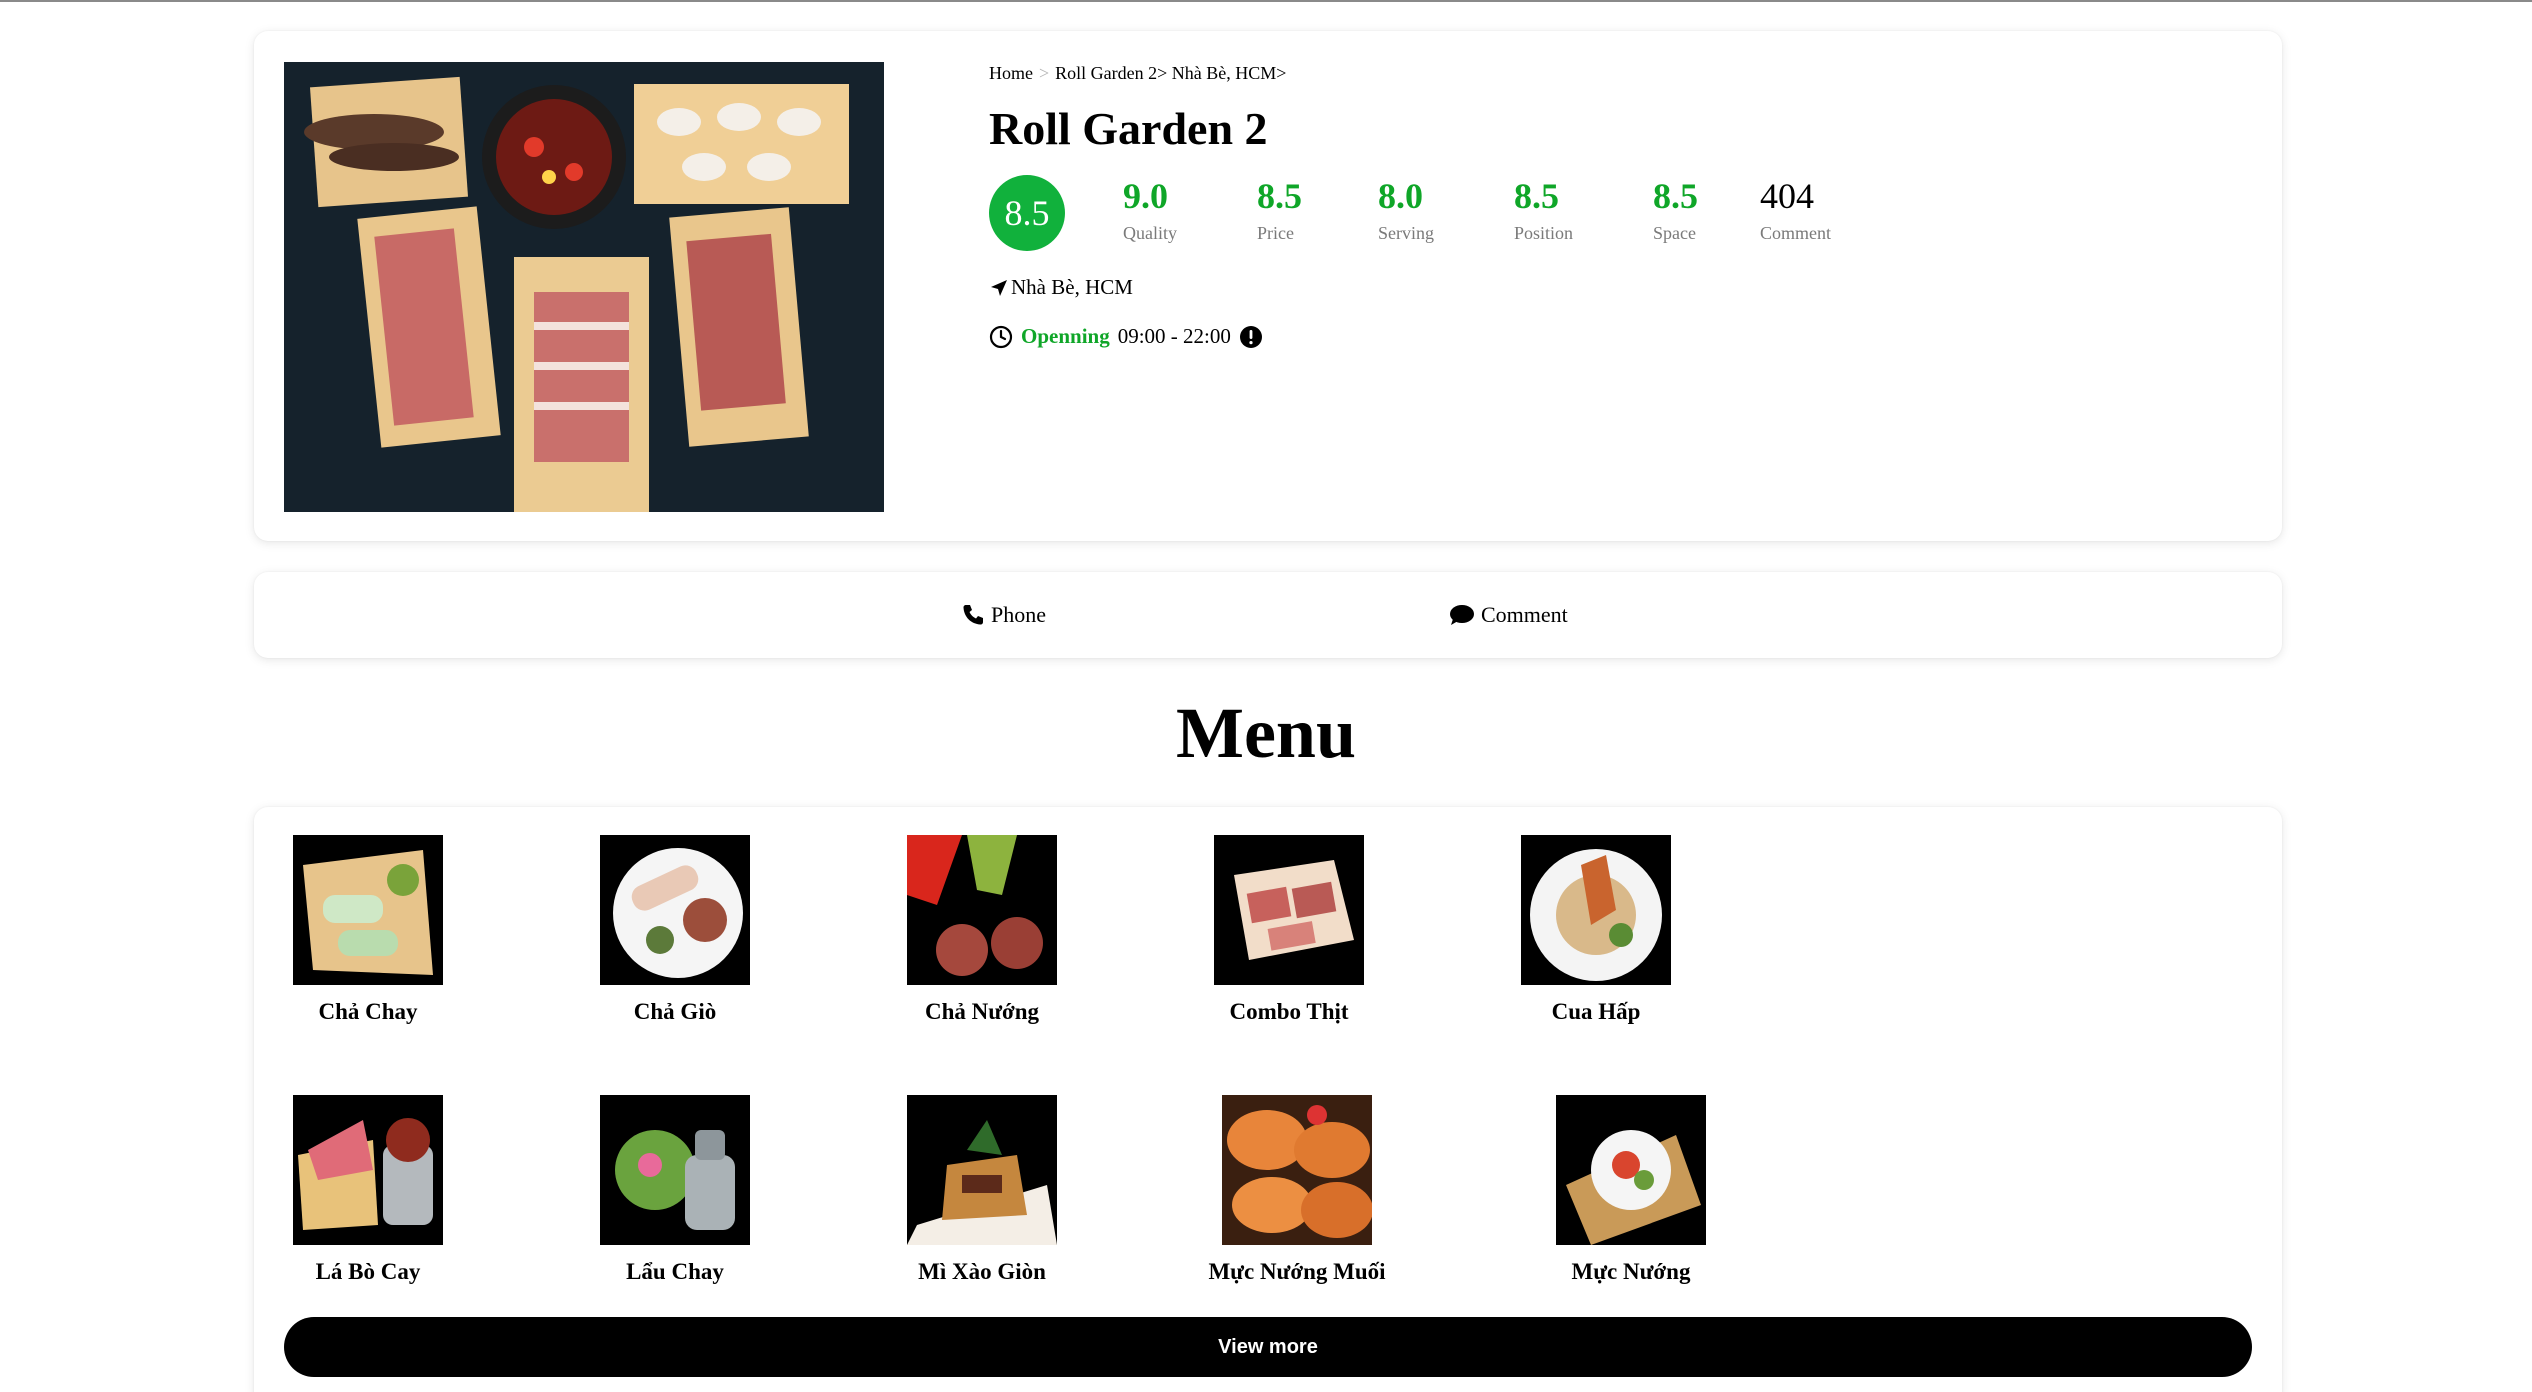 This screenshot has width=2532, height=1392. I want to click on comment-count: 404 Comment, so click(1795, 209).